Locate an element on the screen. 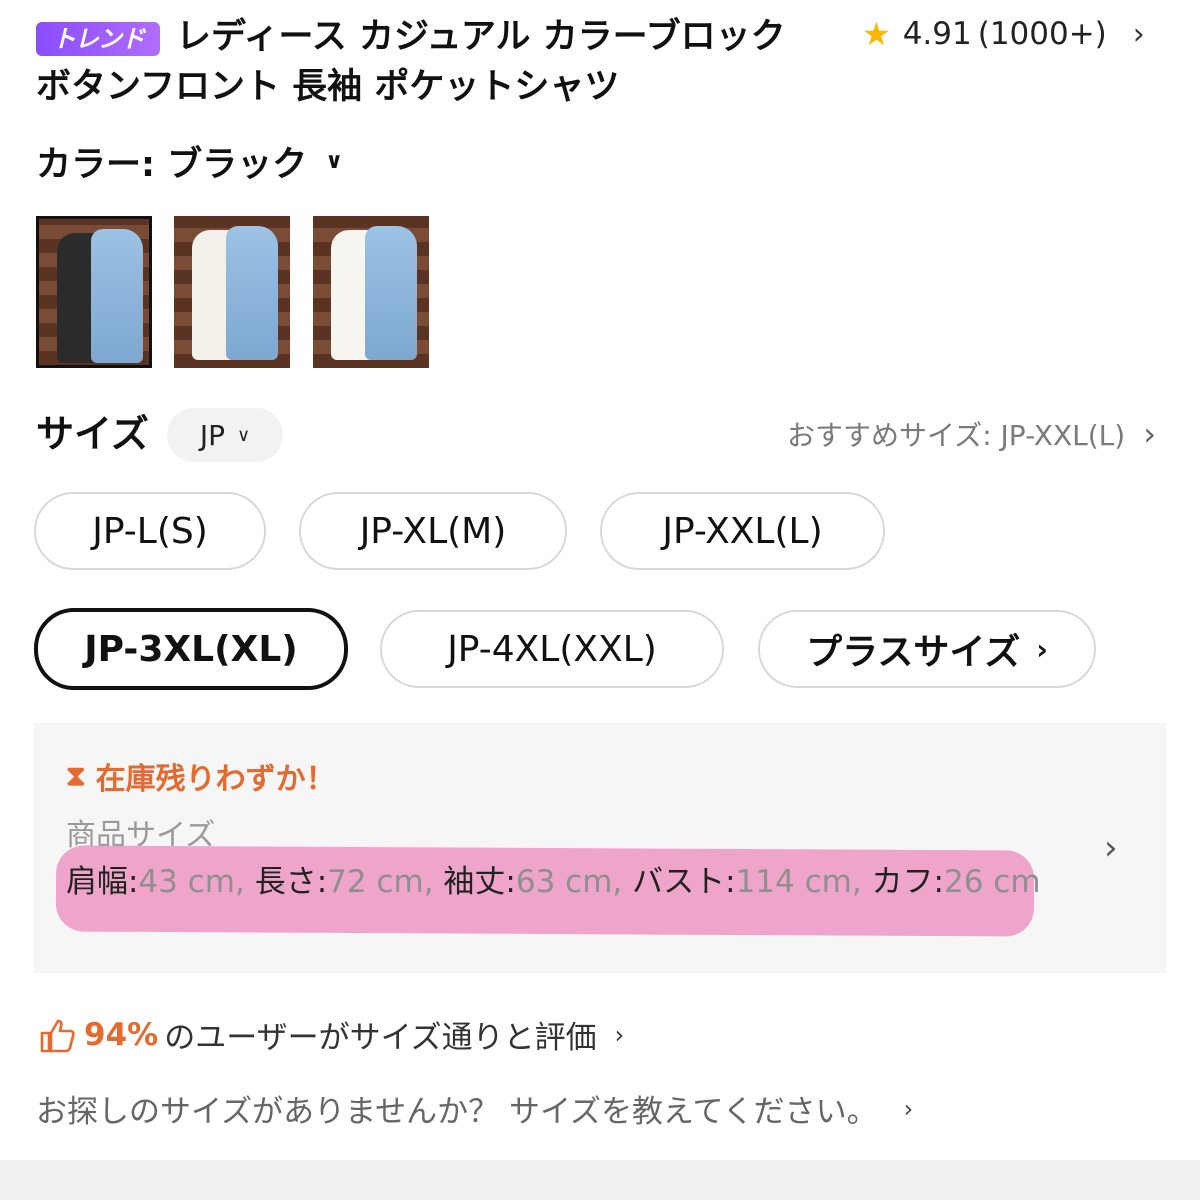 This screenshot has width=1200, height=1200. size-option-label: JP-L(S) is located at coordinates (150, 531).